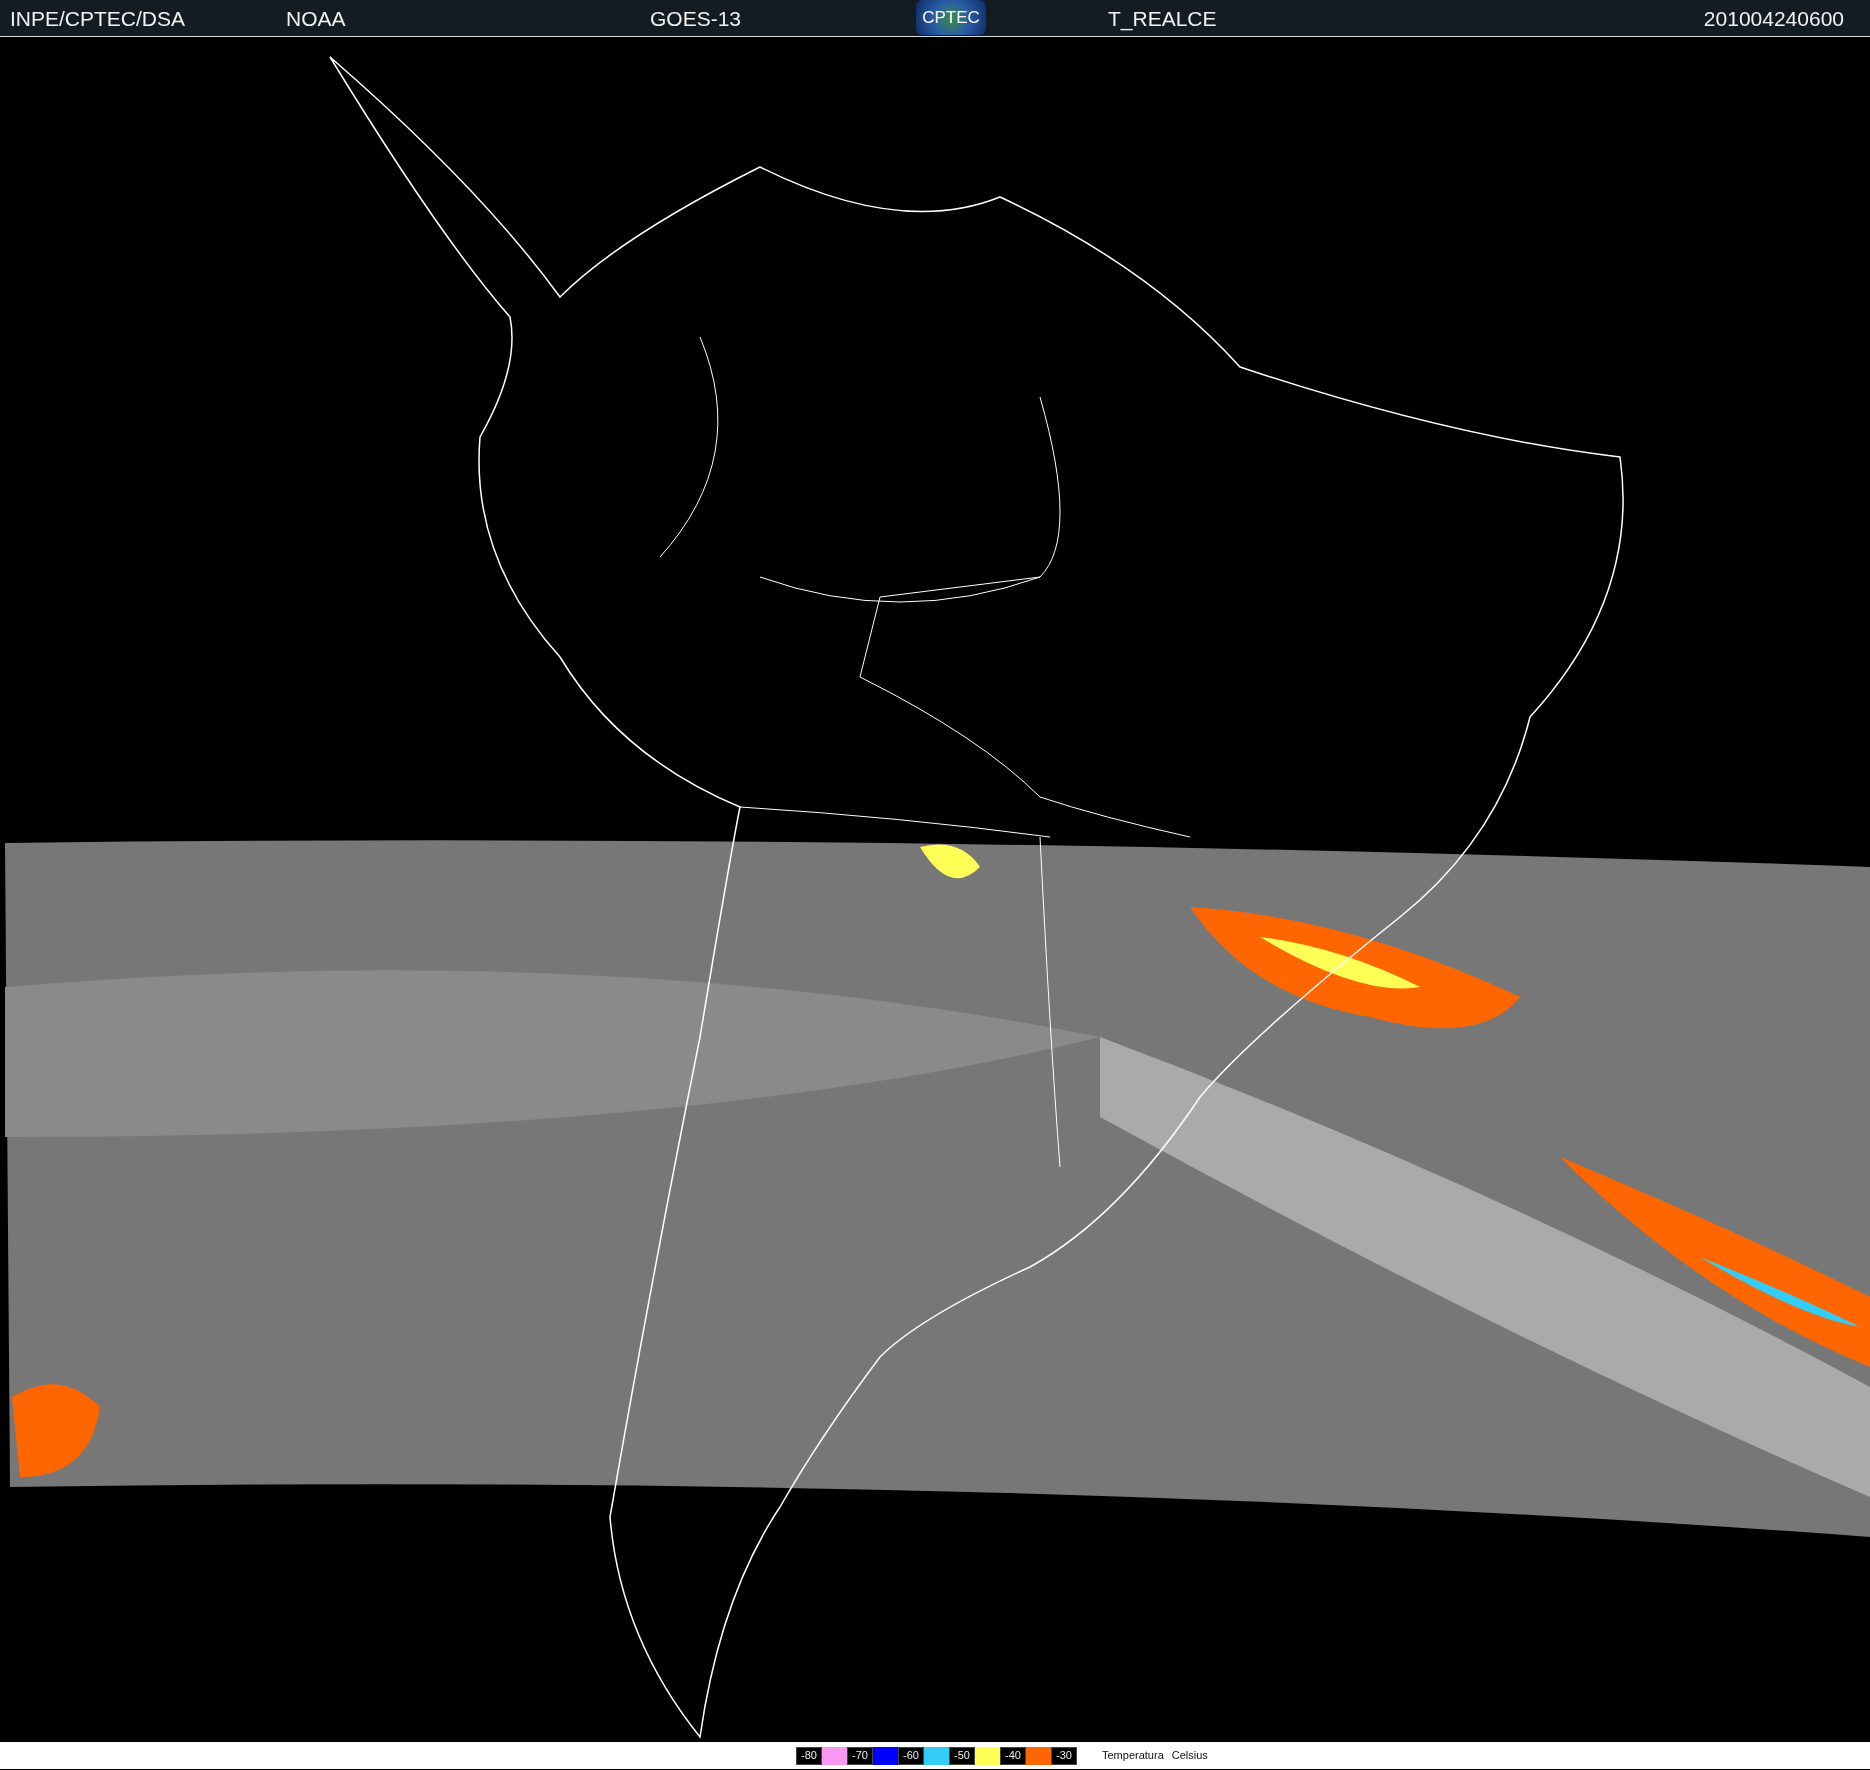 This screenshot has width=1870, height=1770. What do you see at coordinates (809, 1755) in the screenshot?
I see `legend-label: -80` at bounding box center [809, 1755].